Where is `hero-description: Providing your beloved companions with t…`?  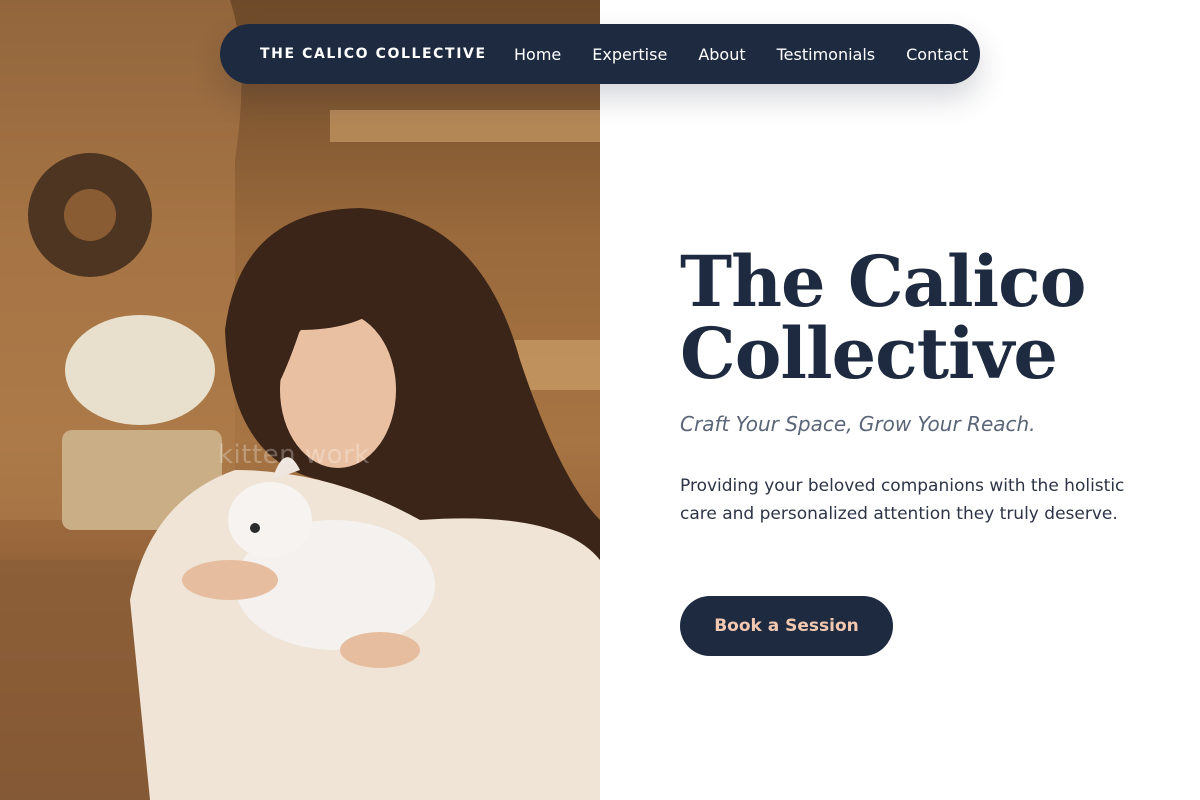 hero-description: Providing your beloved companions with t… is located at coordinates (902, 500).